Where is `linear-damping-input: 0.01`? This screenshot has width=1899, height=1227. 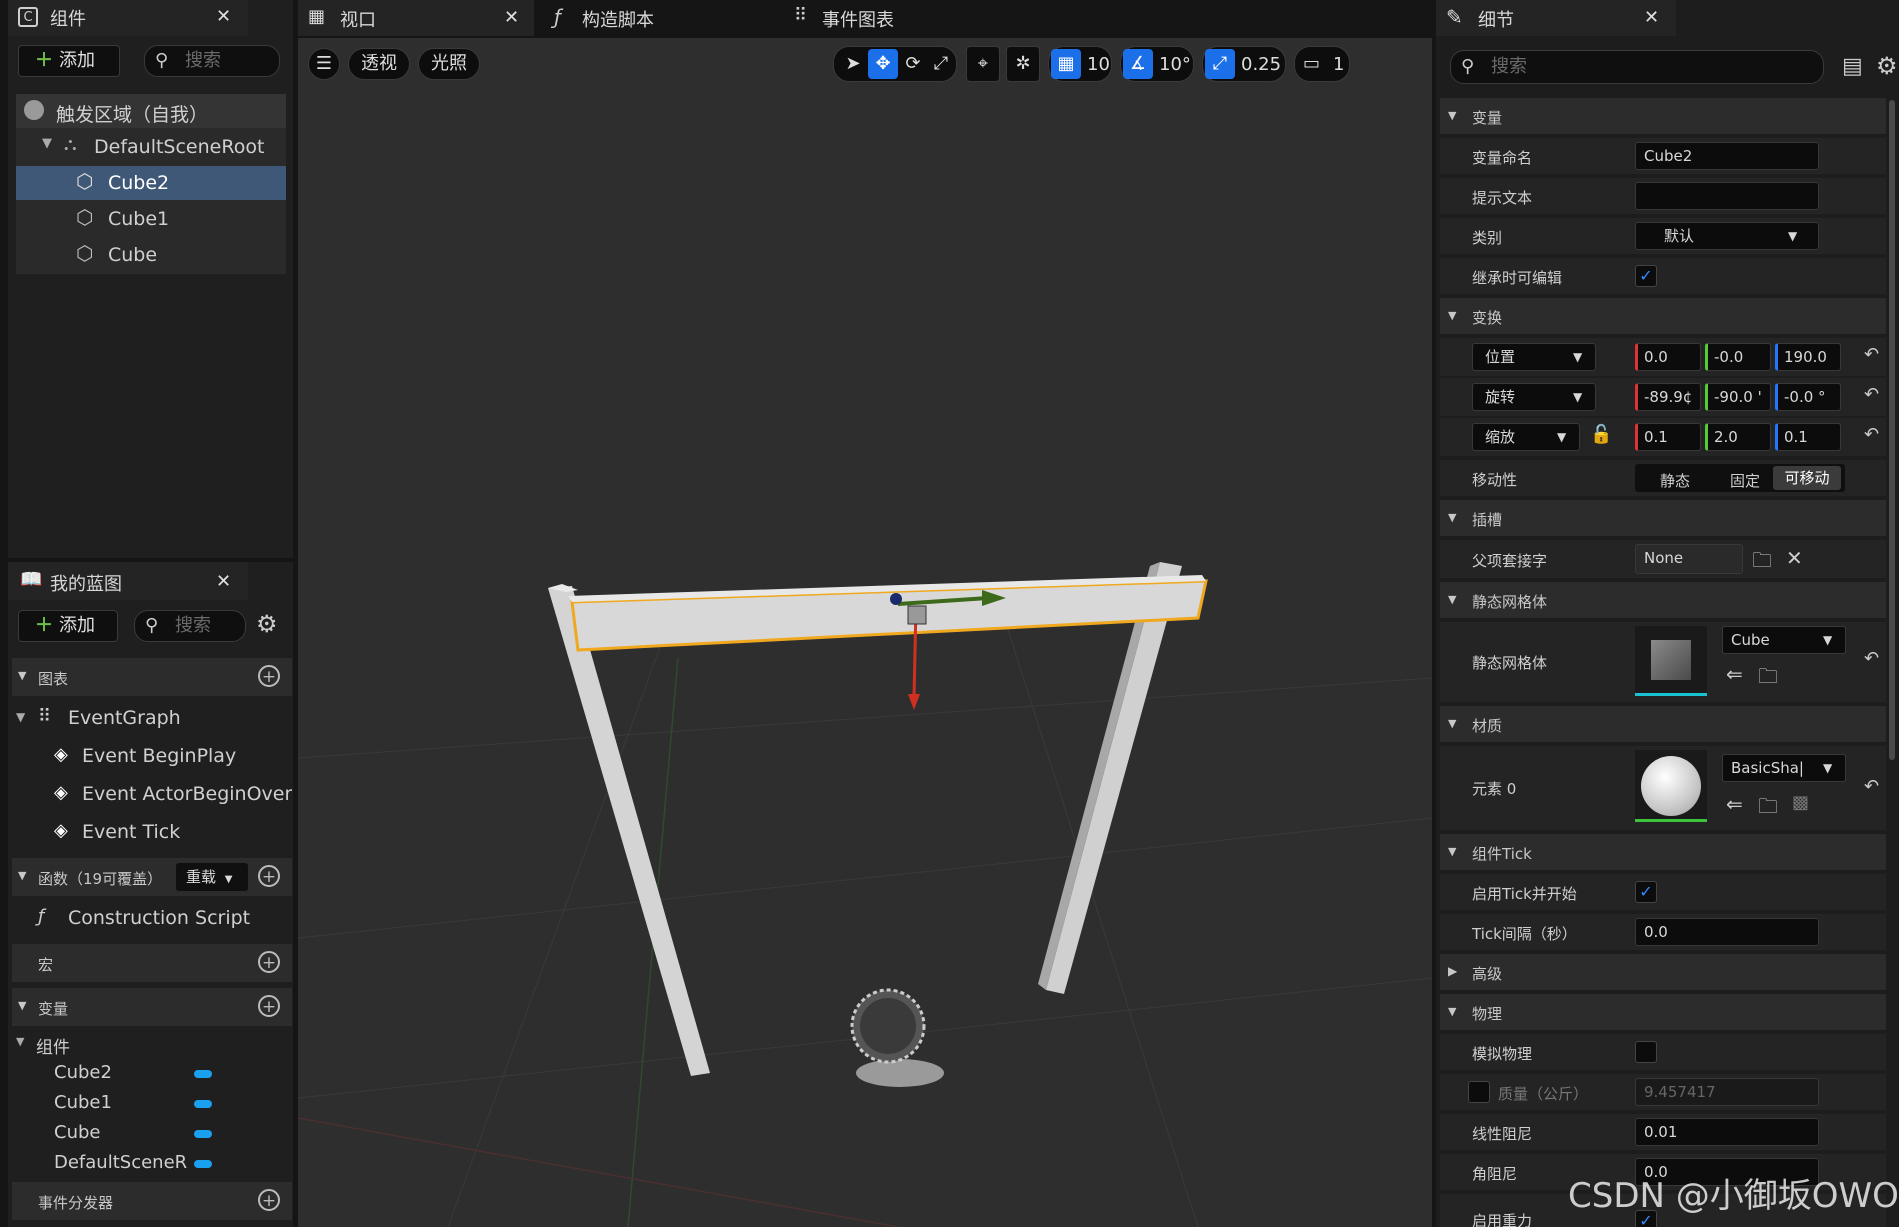
linear-damping-input: 0.01 is located at coordinates (1727, 1132).